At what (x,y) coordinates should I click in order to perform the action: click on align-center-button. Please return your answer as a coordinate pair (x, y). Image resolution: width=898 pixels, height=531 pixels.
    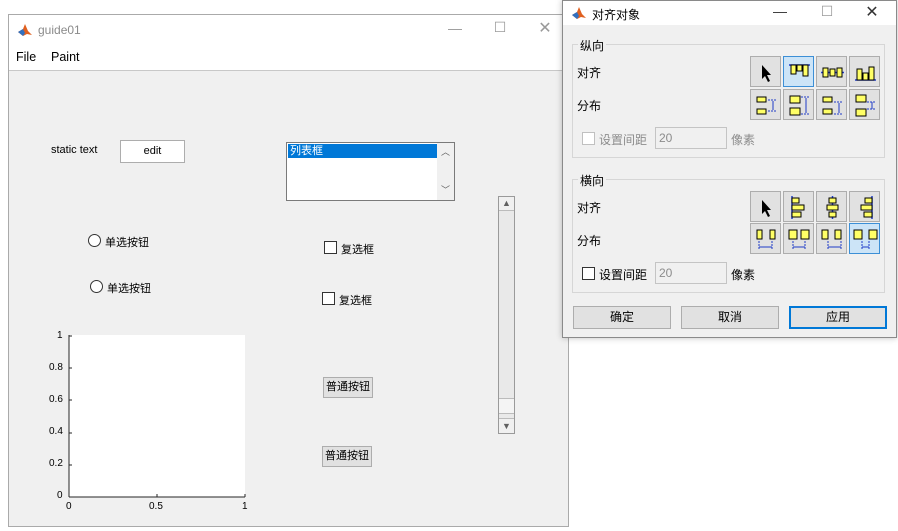
    Looking at the image, I should click on (831, 206).